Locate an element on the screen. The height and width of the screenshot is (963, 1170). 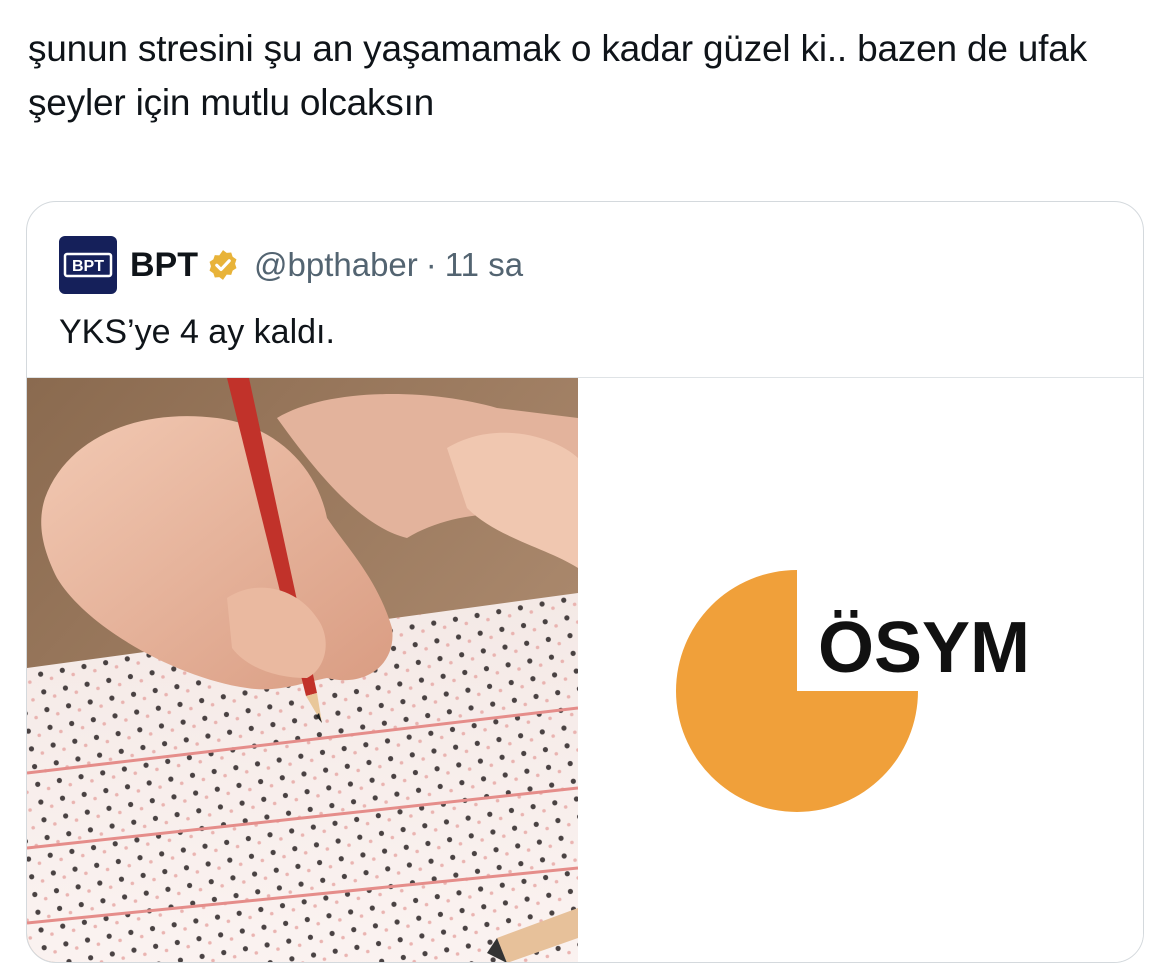
avatar-text: BPT is located at coordinates (88, 266).